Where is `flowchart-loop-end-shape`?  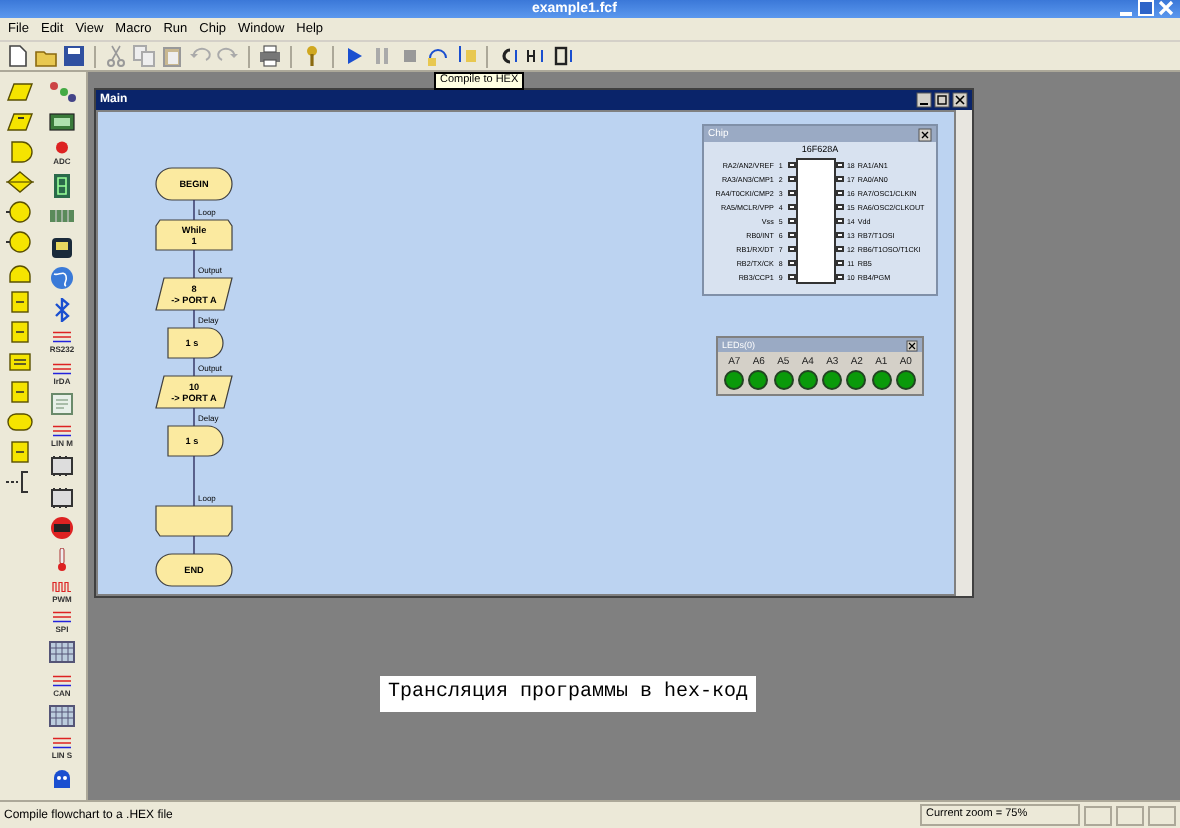 flowchart-loop-end-shape is located at coordinates (194, 521).